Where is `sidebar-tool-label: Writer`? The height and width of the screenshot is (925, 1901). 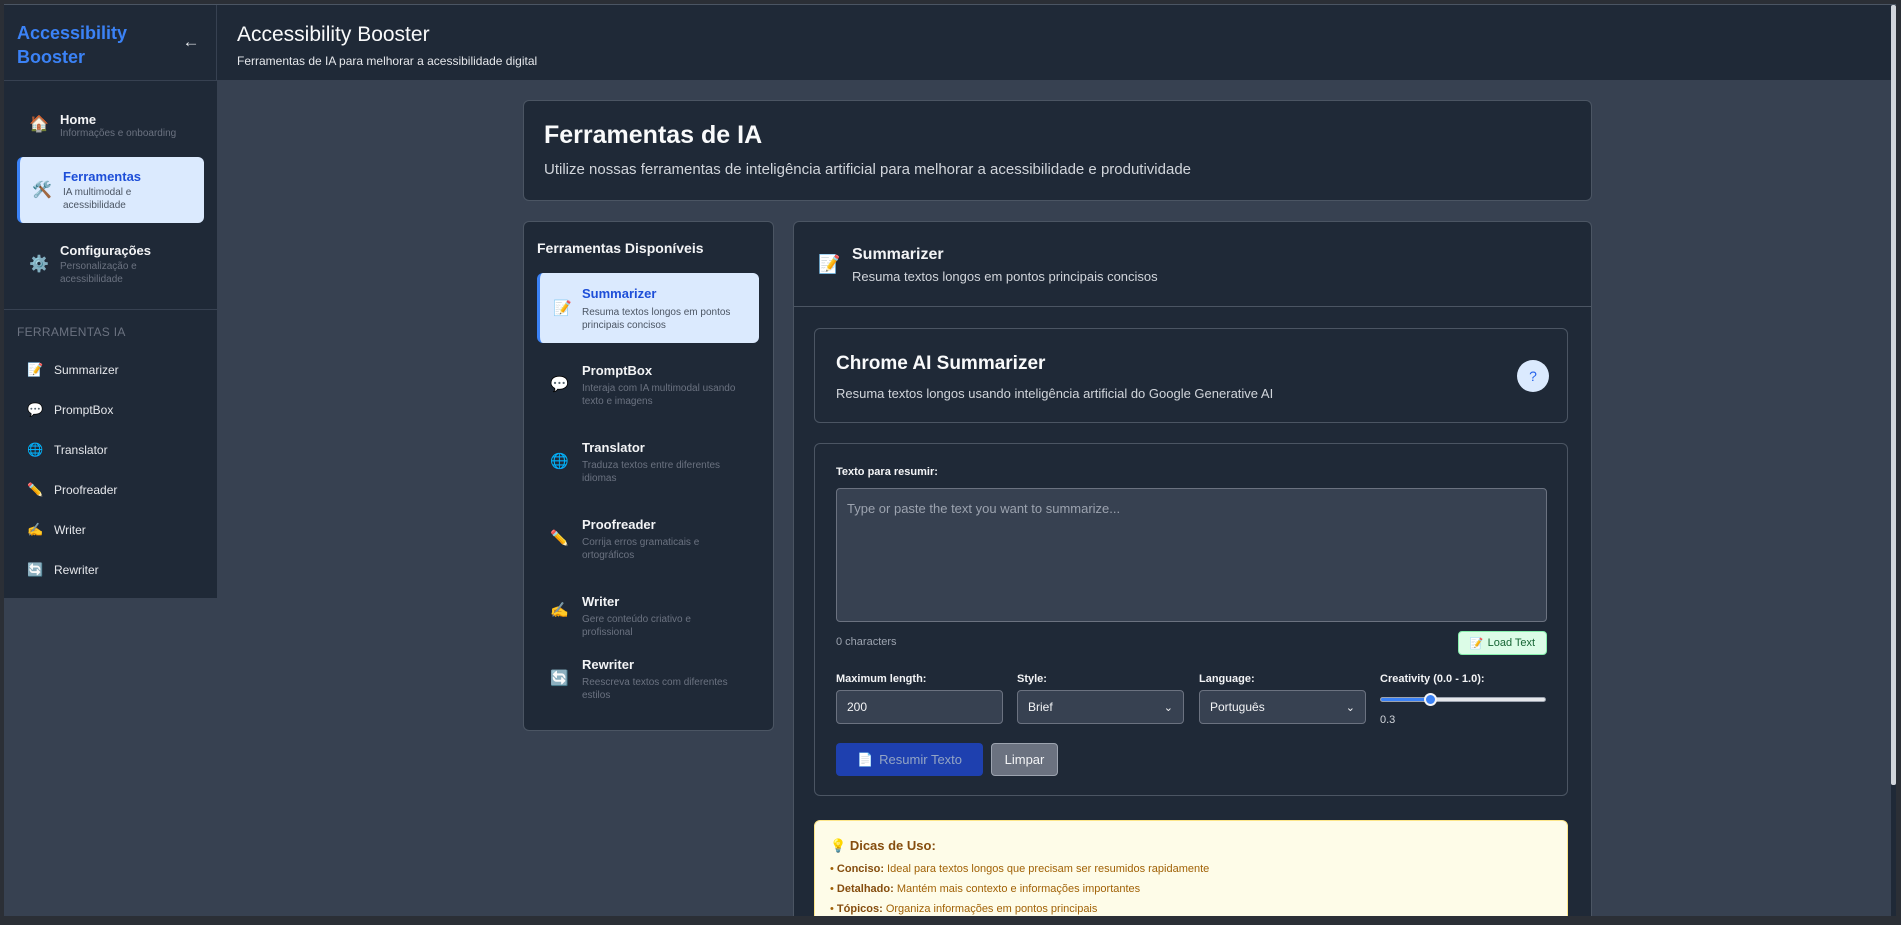
sidebar-tool-label: Writer is located at coordinates (70, 530).